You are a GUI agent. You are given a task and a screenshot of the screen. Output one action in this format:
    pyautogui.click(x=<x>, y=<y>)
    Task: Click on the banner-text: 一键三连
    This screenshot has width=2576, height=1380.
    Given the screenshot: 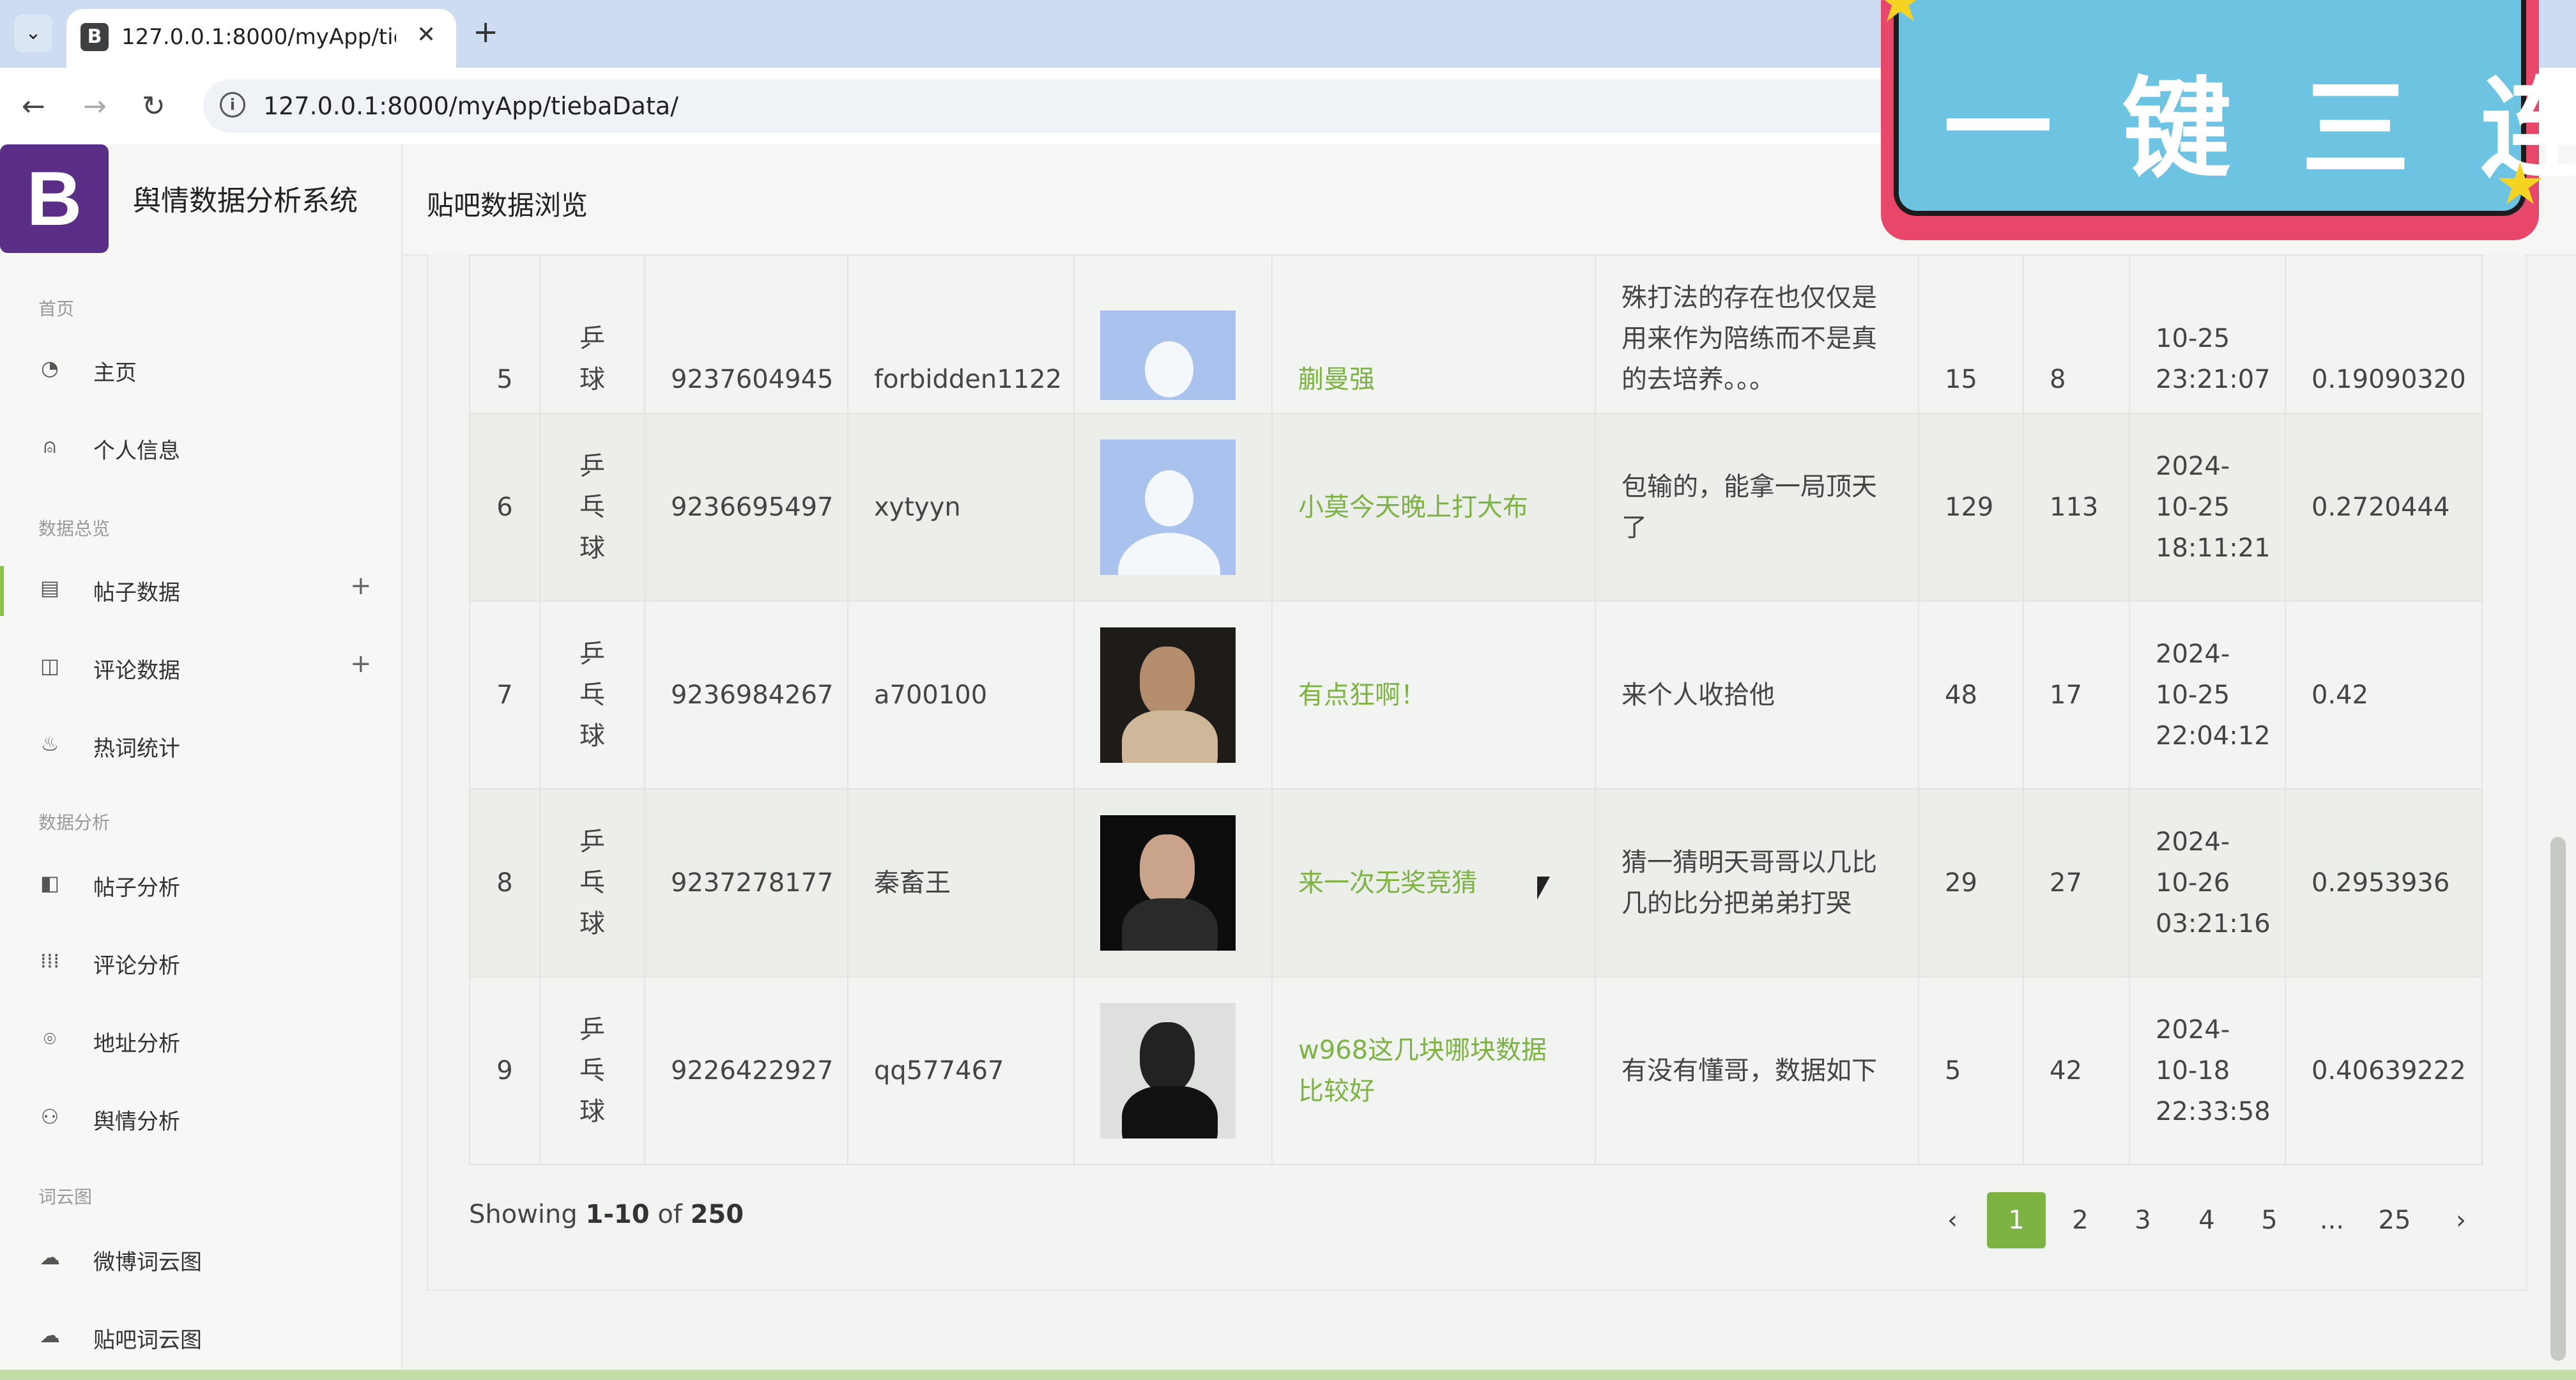 What is the action you would take?
    pyautogui.click(x=2259, y=129)
    